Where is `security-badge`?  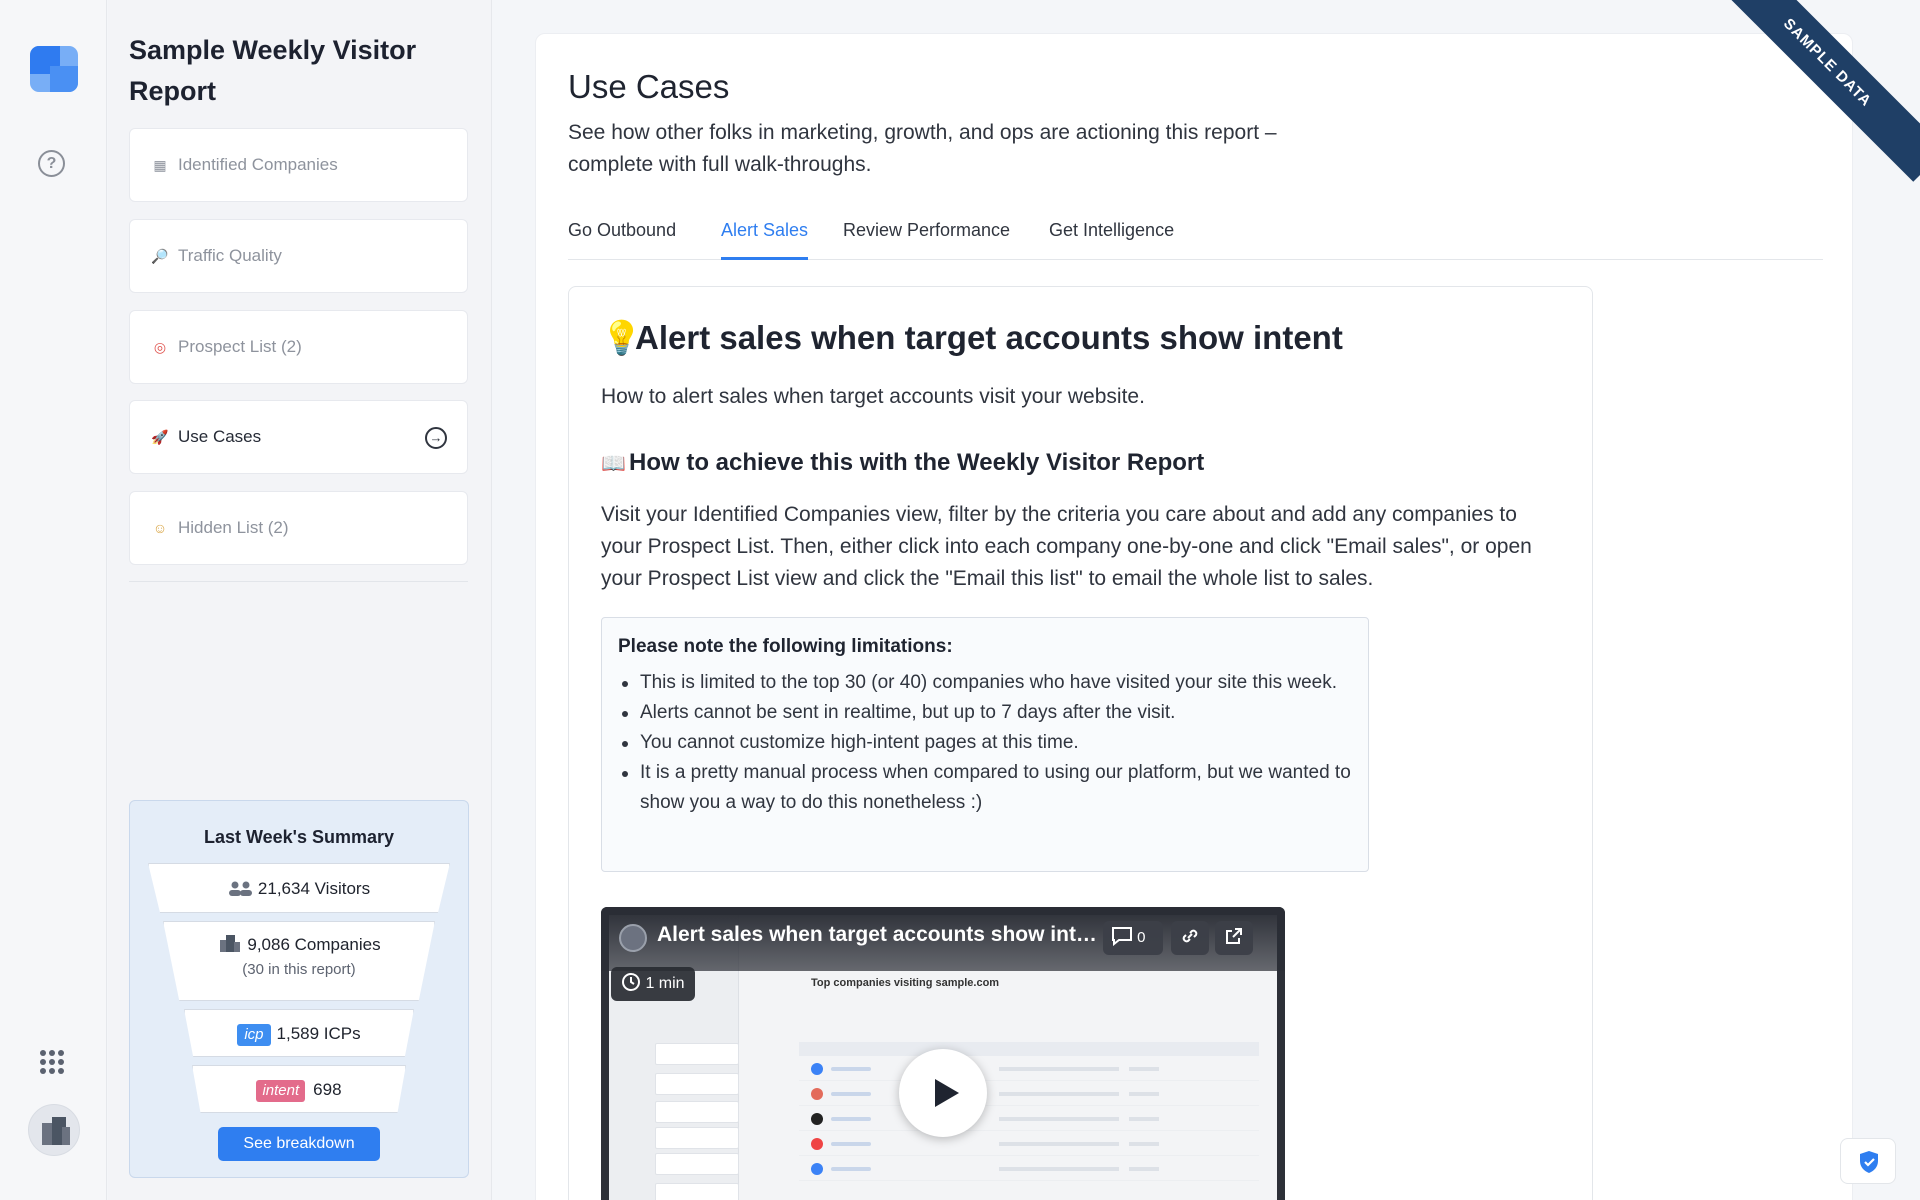 security-badge is located at coordinates (1868, 1161).